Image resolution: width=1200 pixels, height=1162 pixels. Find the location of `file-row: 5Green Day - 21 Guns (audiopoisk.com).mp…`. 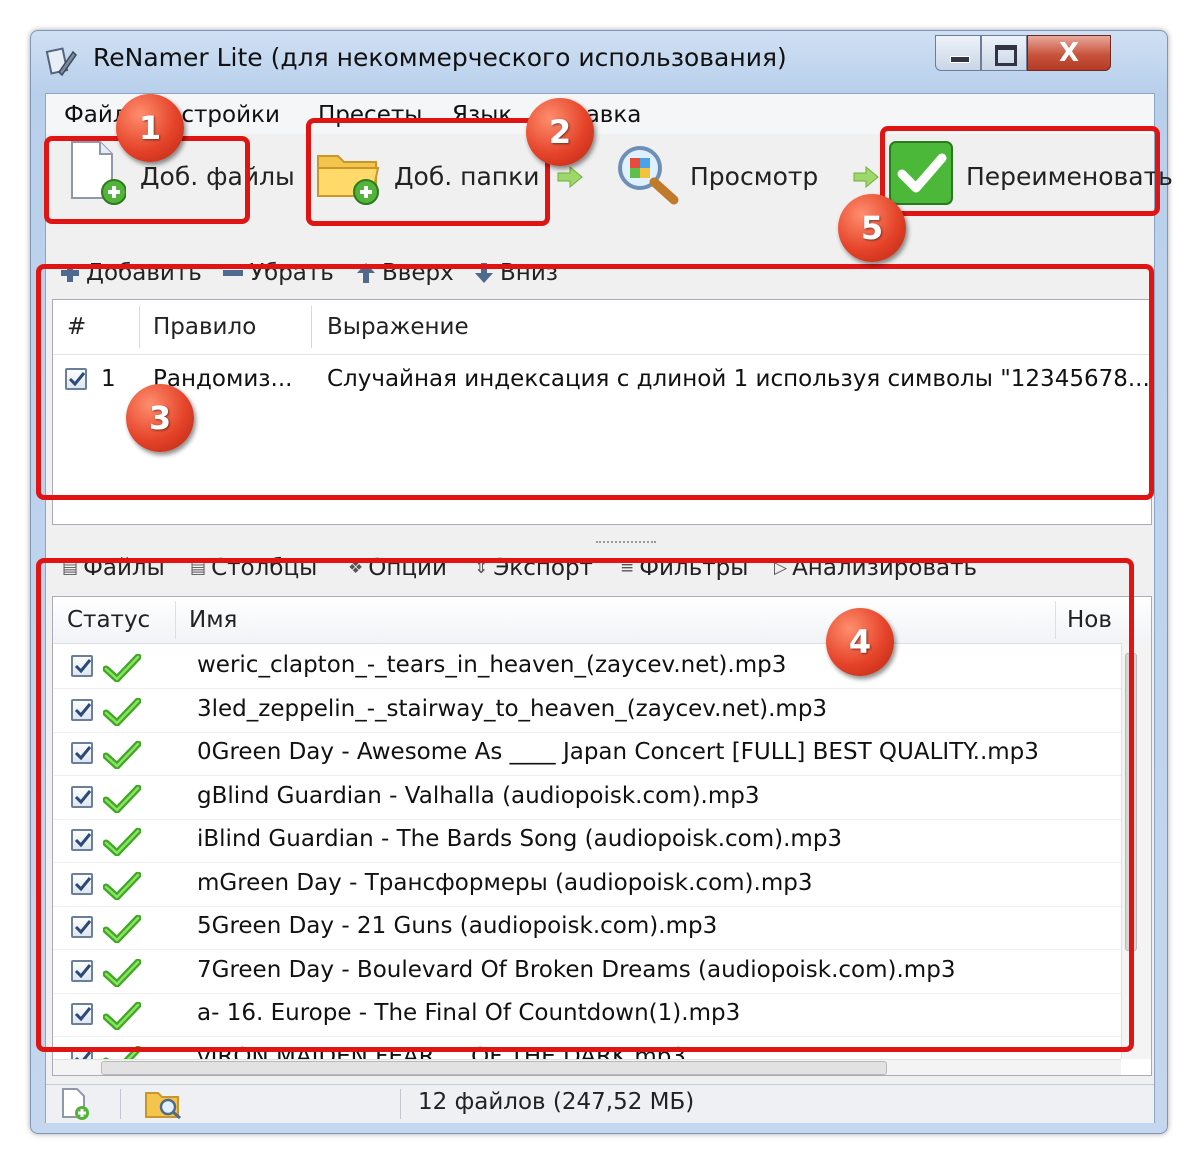

file-row: 5Green Day - 21 Guns (audiopoisk.com).mp… is located at coordinates (587, 928).